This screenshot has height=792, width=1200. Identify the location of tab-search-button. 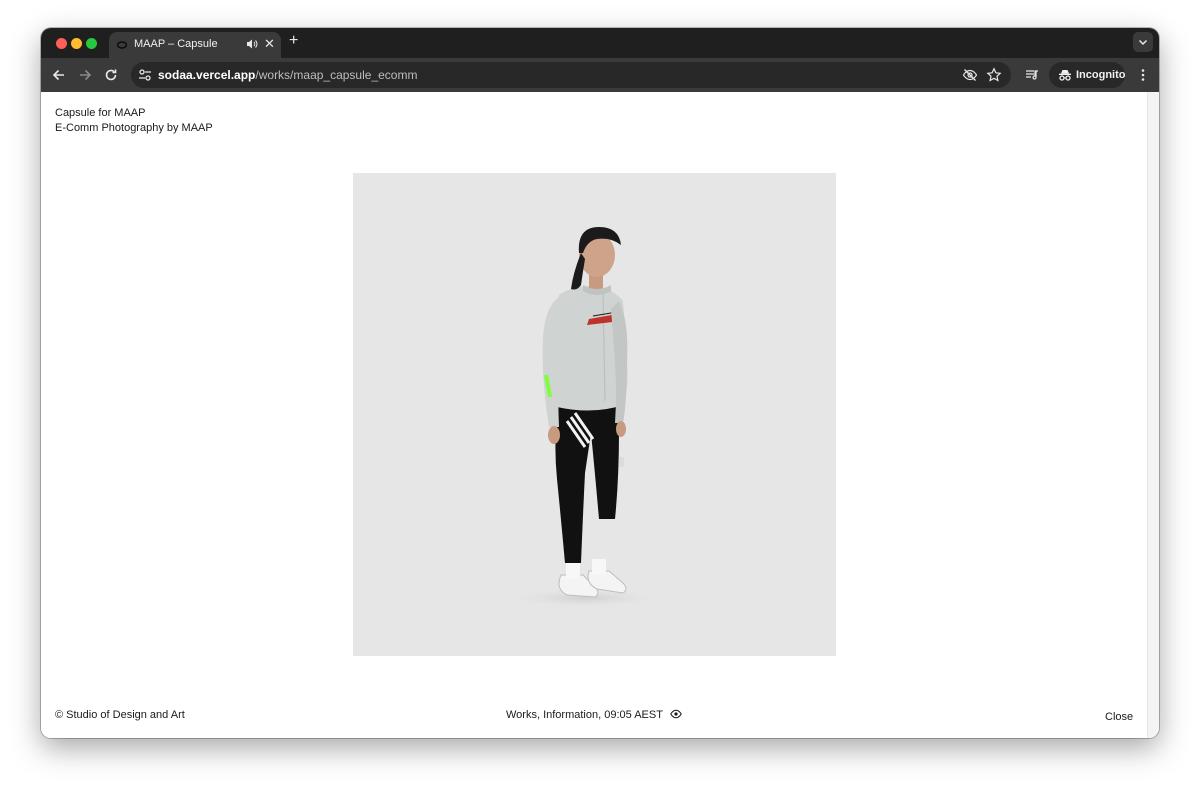
(1143, 42).